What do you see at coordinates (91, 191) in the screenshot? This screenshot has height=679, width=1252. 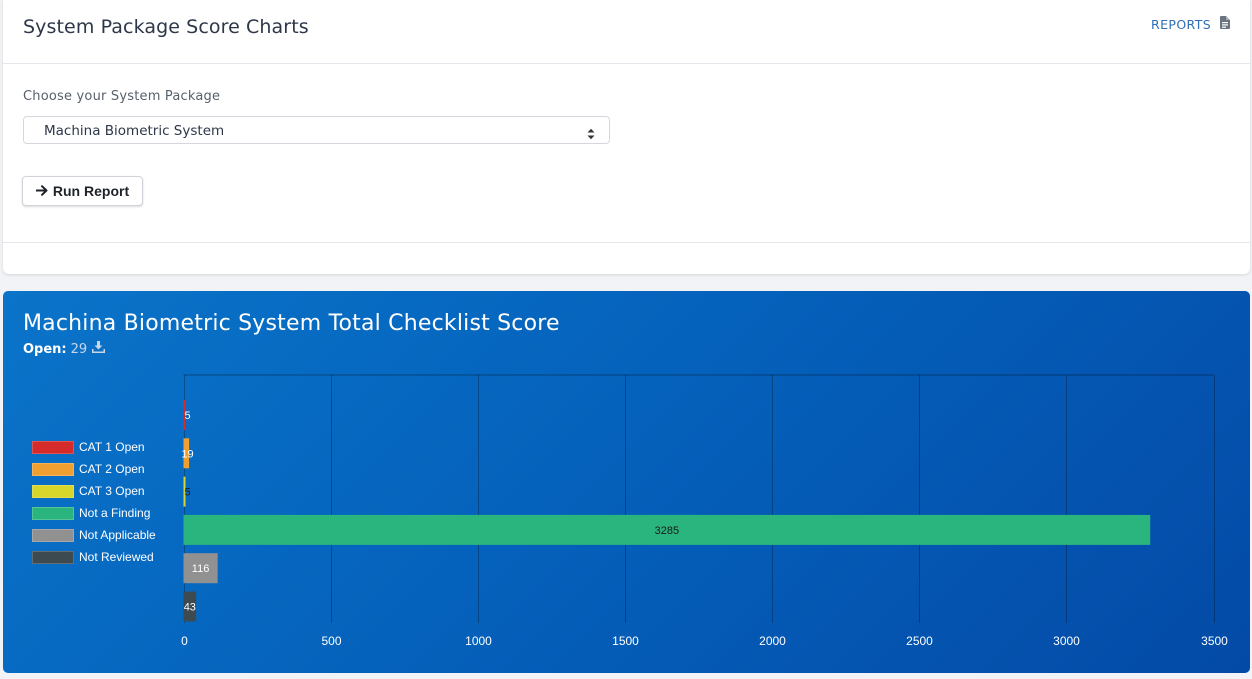 I see `run-report-label: Run Report` at bounding box center [91, 191].